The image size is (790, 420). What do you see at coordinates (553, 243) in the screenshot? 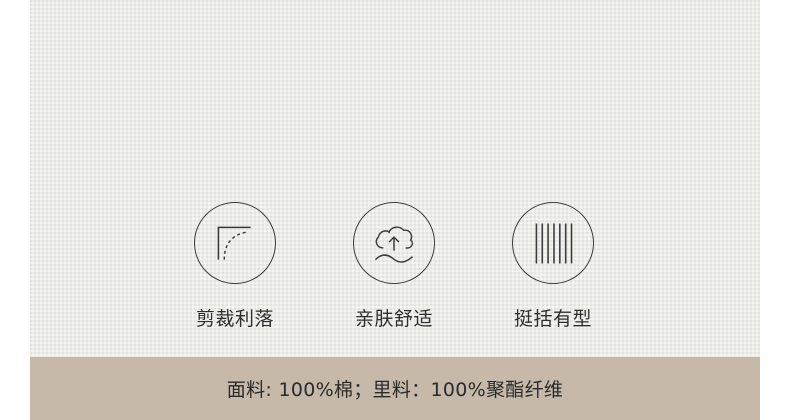
I see `vertical-lines-icon` at bounding box center [553, 243].